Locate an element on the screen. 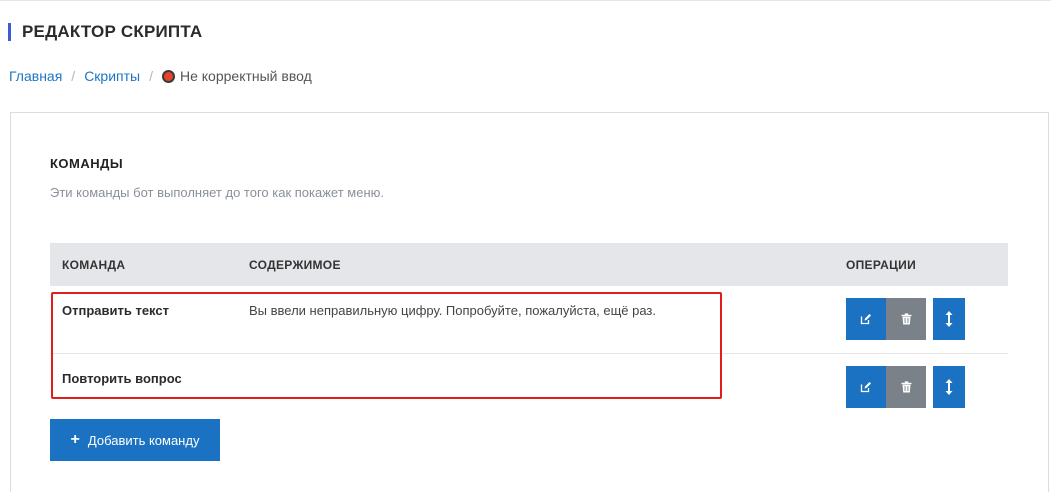  breadcrumb-home-link: Главная is located at coordinates (35, 76).